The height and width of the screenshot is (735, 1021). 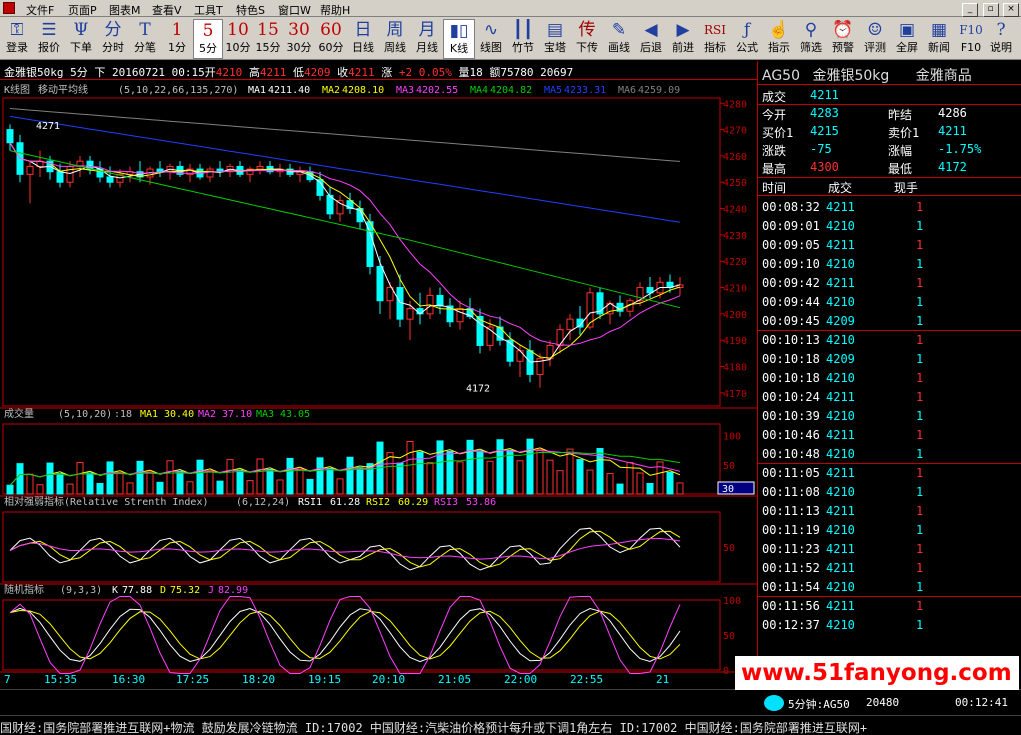 I want to click on restore-button: ▫, so click(x=990, y=10).